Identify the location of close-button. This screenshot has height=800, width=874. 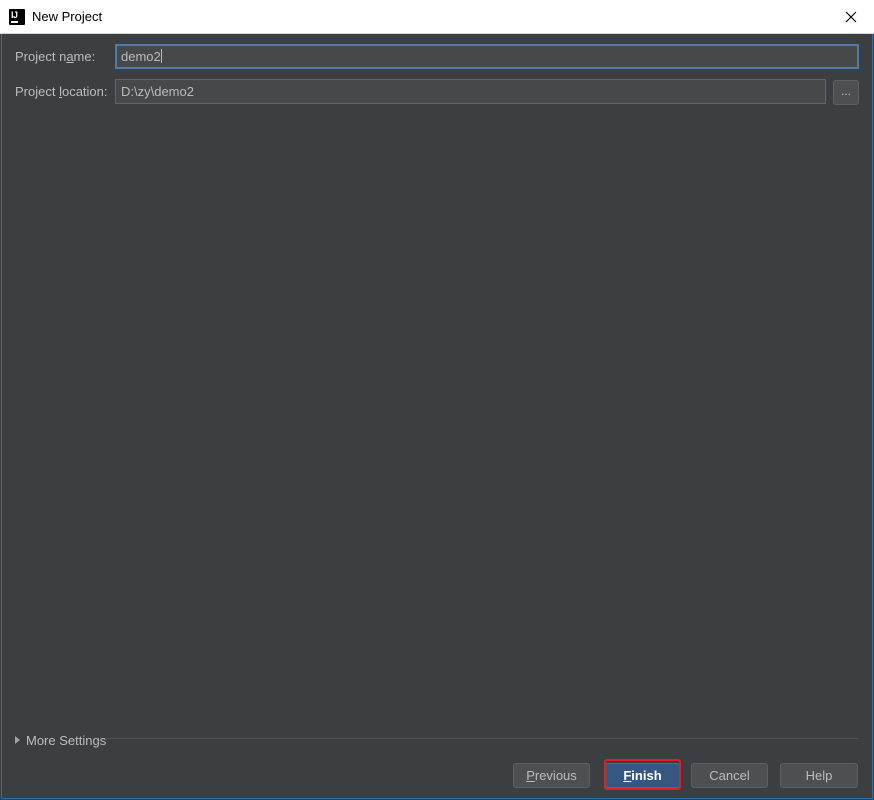
(851, 17).